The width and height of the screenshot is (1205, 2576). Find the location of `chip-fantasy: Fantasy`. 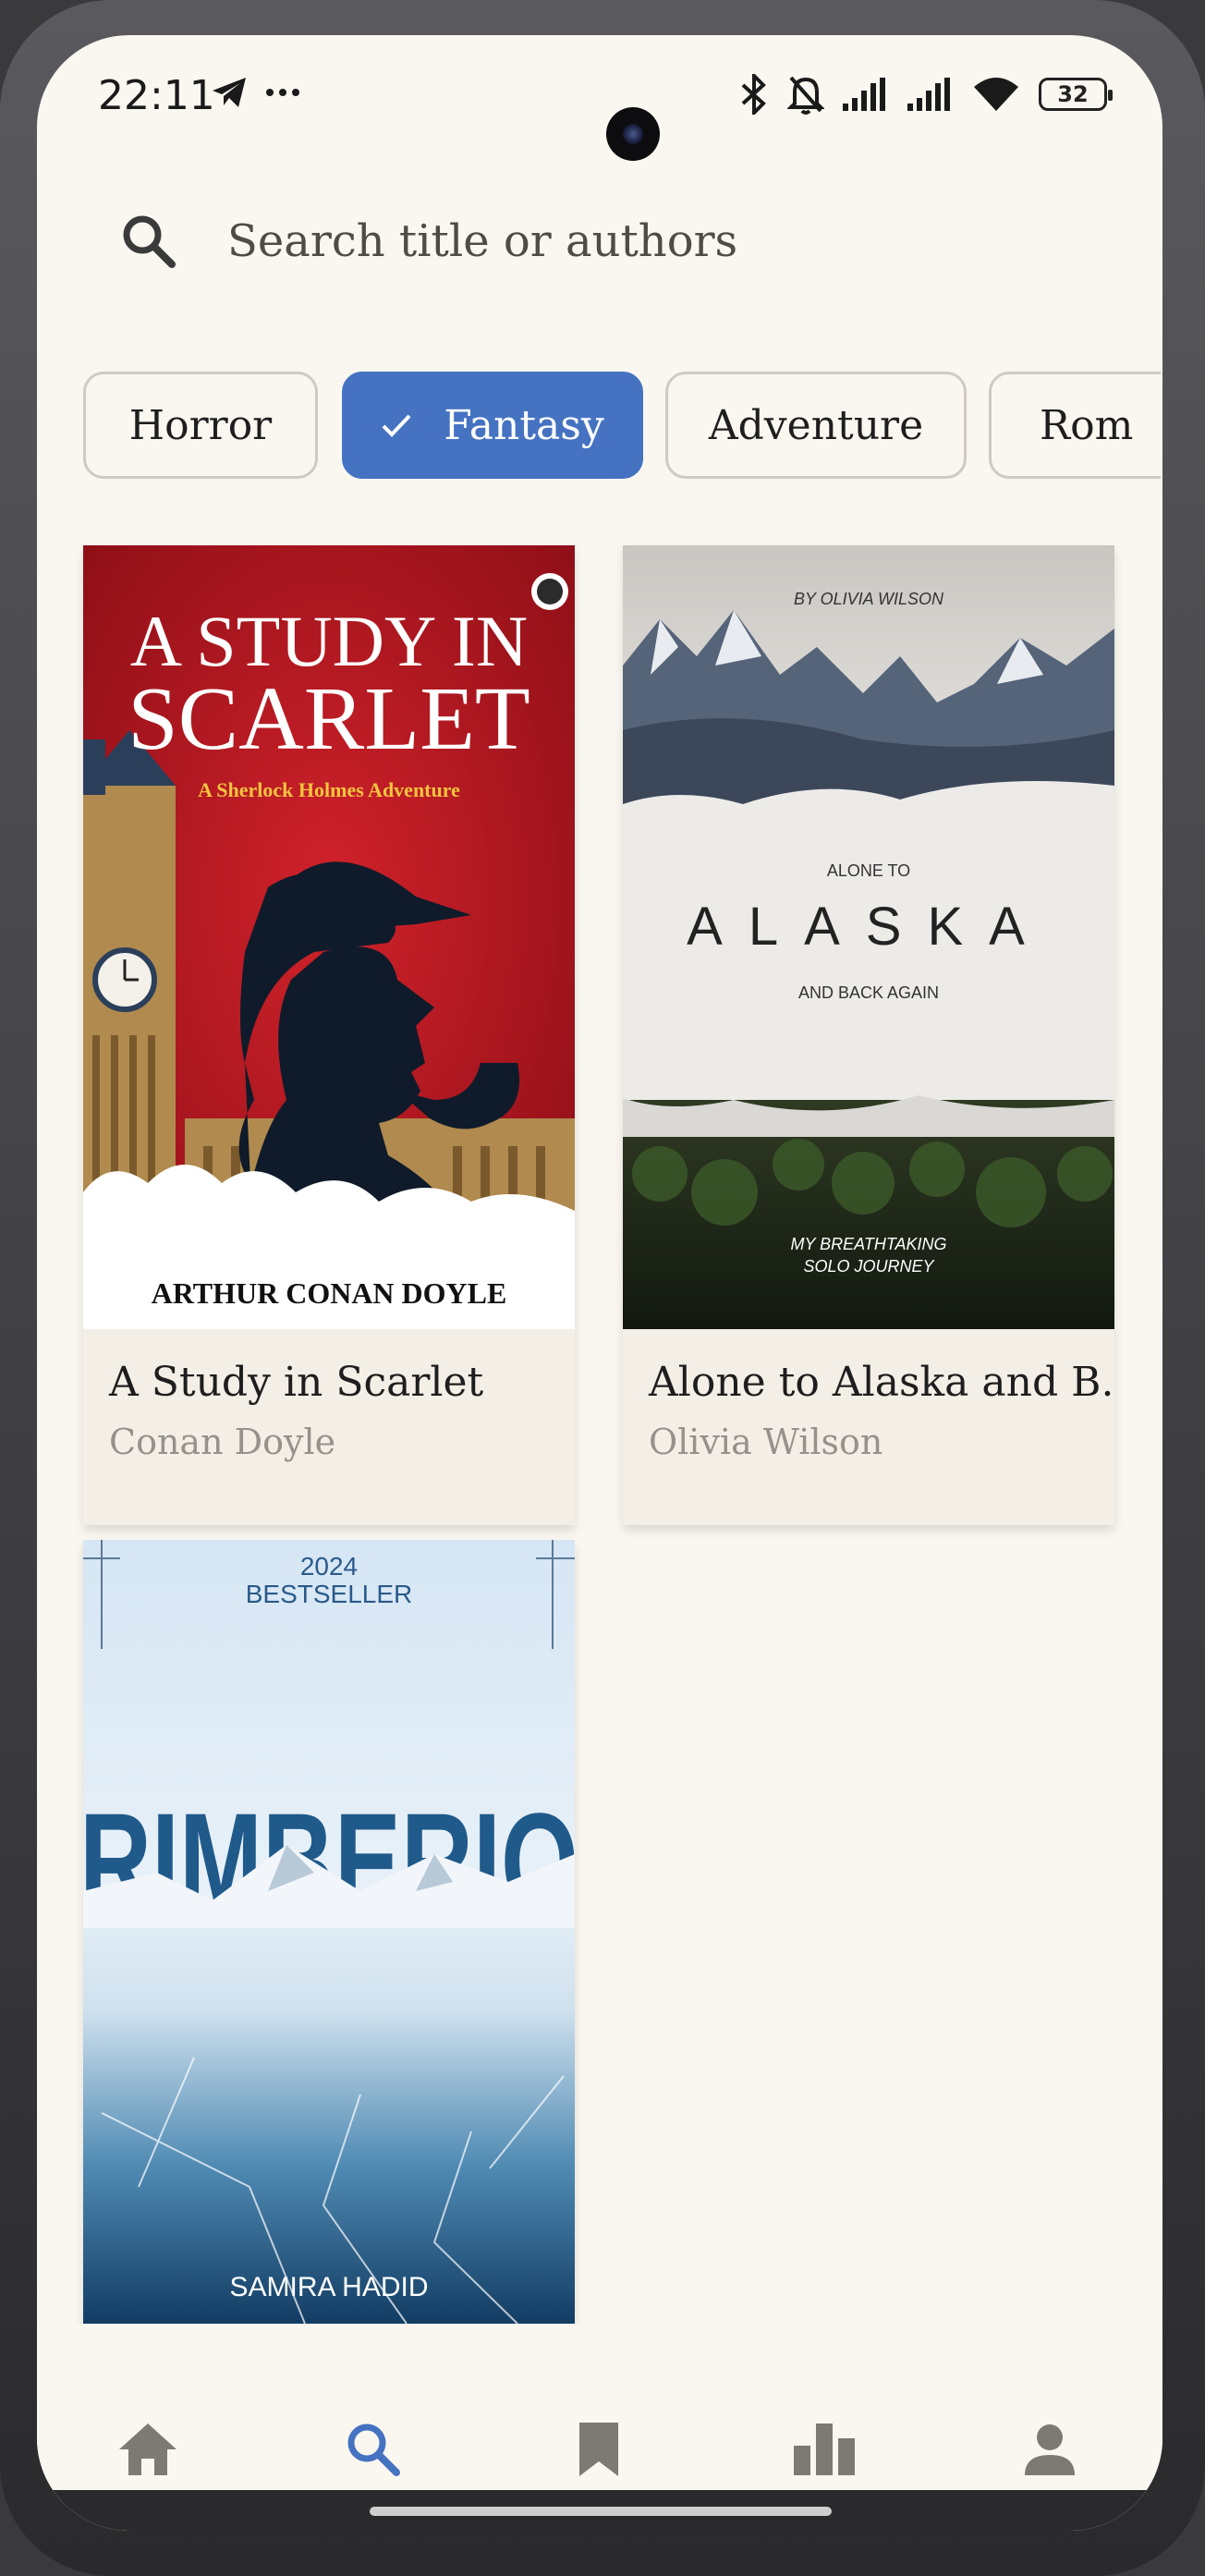

chip-fantasy: Fantasy is located at coordinates (492, 425).